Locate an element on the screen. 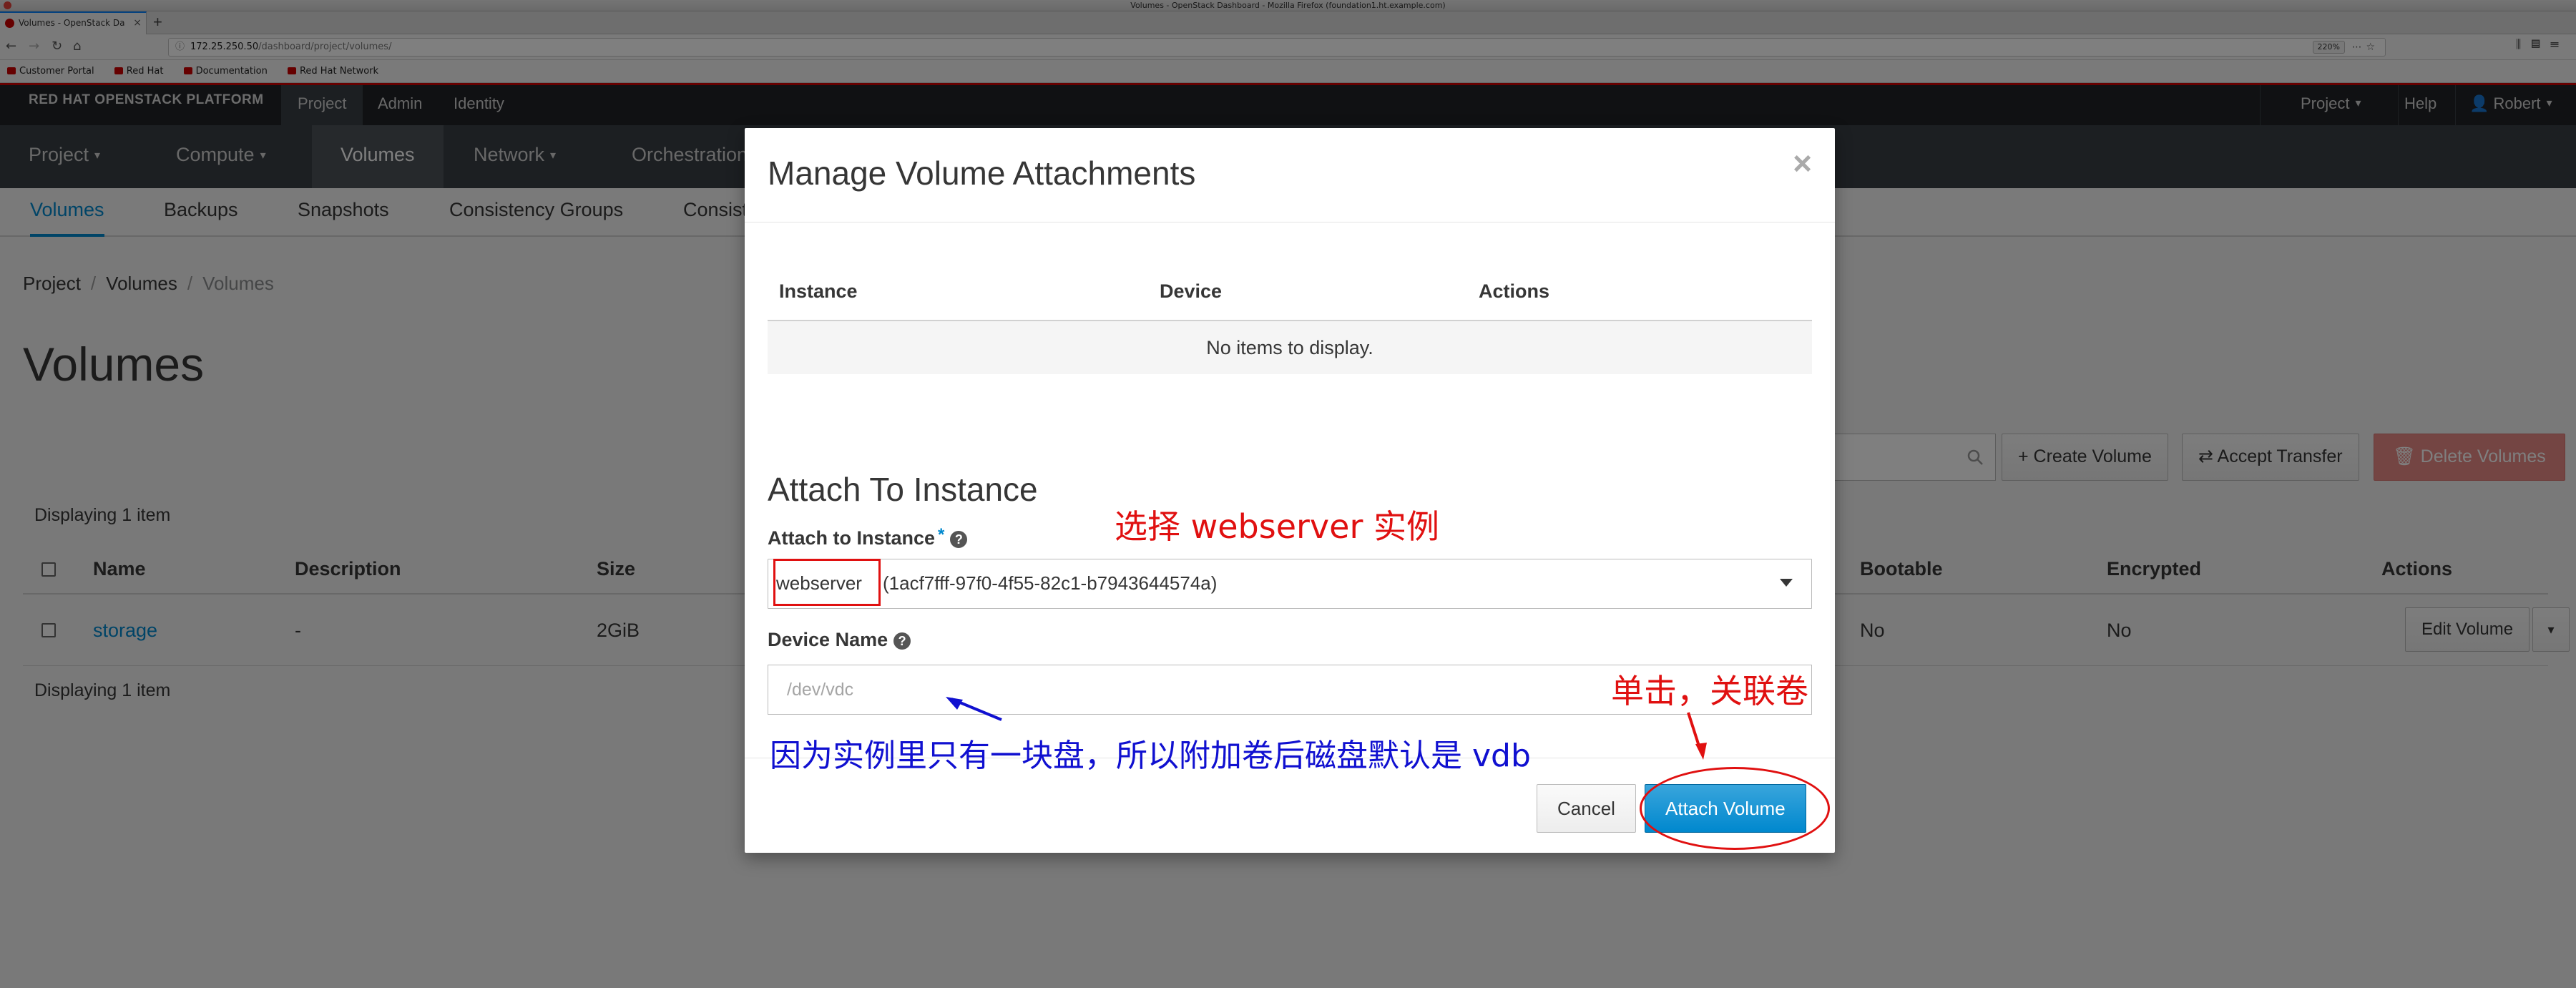 This screenshot has width=2576, height=988. modal-title: Manage Volume Attachments is located at coordinates (982, 173).